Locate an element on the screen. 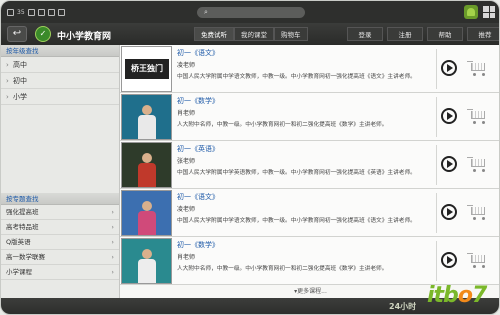 This screenshot has height=315, width=500. header-actions: 登录 注册 帮助 推荐 is located at coordinates (421, 34).